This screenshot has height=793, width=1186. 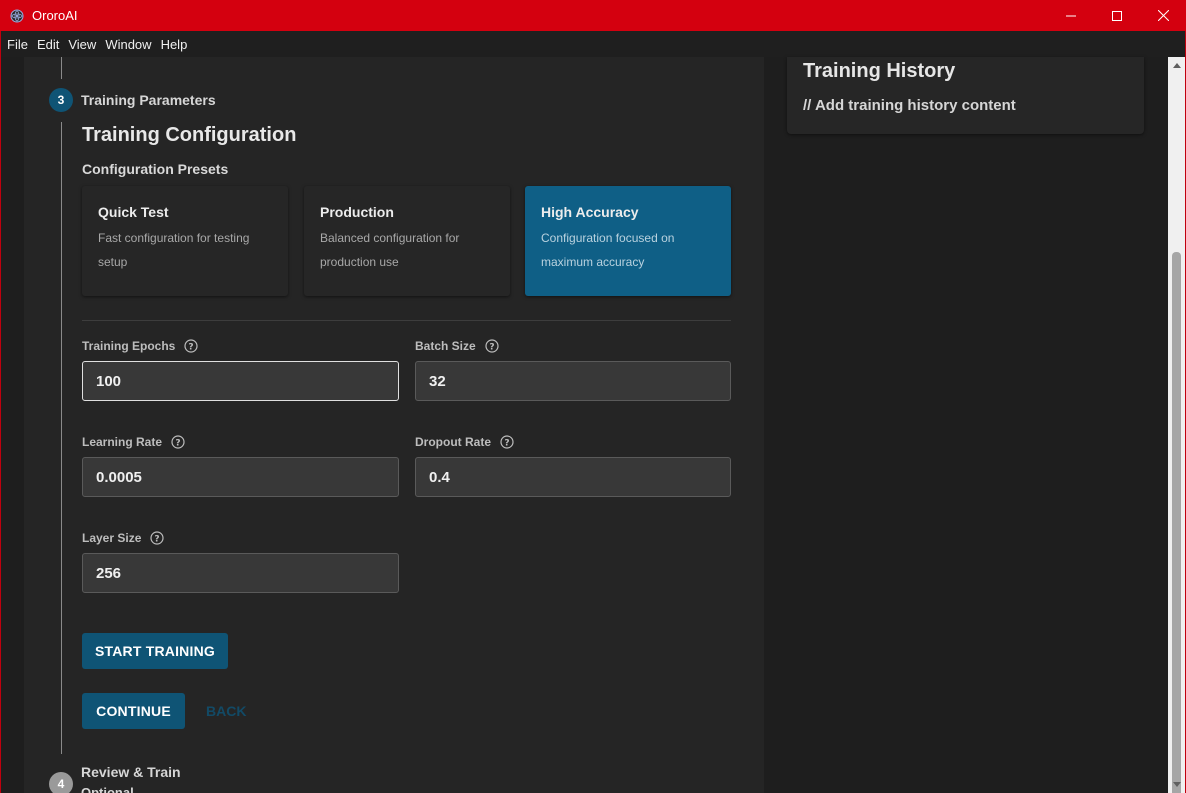 What do you see at coordinates (133, 711) in the screenshot?
I see `continue-button: CONTINUE` at bounding box center [133, 711].